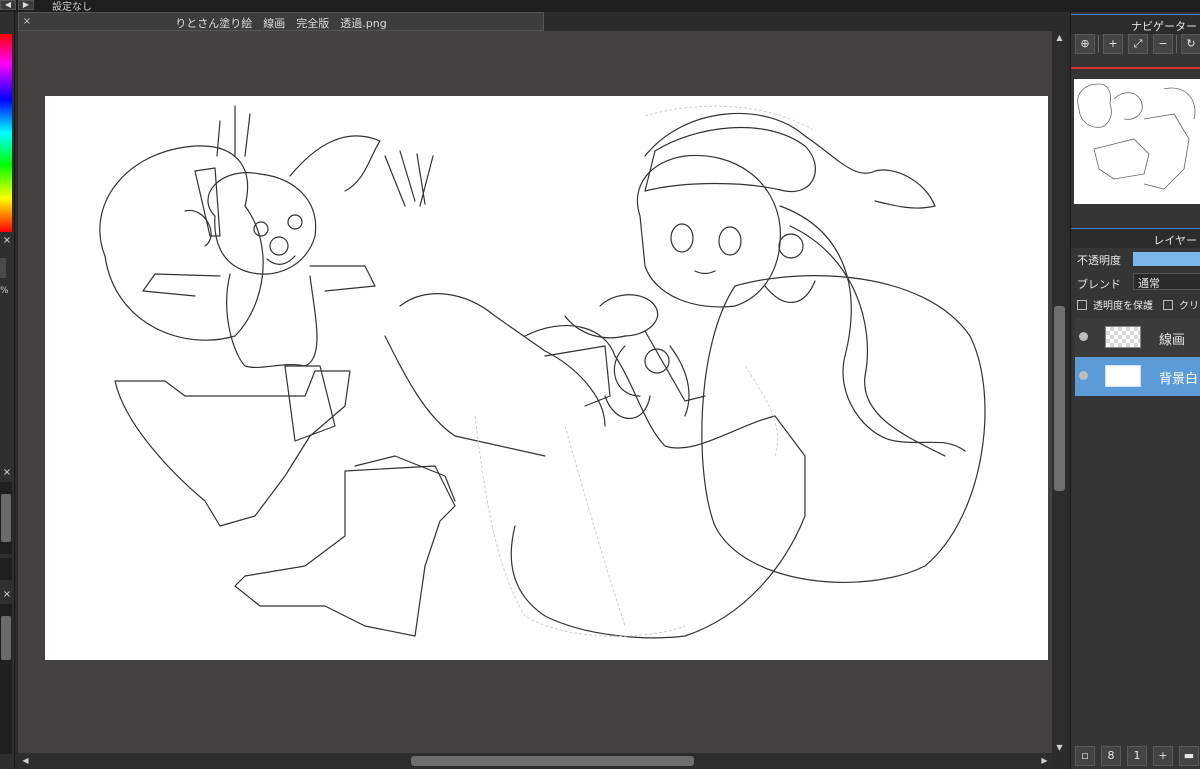 This screenshot has width=1200, height=769. What do you see at coordinates (1166, 281) in the screenshot?
I see `blend-mode-select: 通常` at bounding box center [1166, 281].